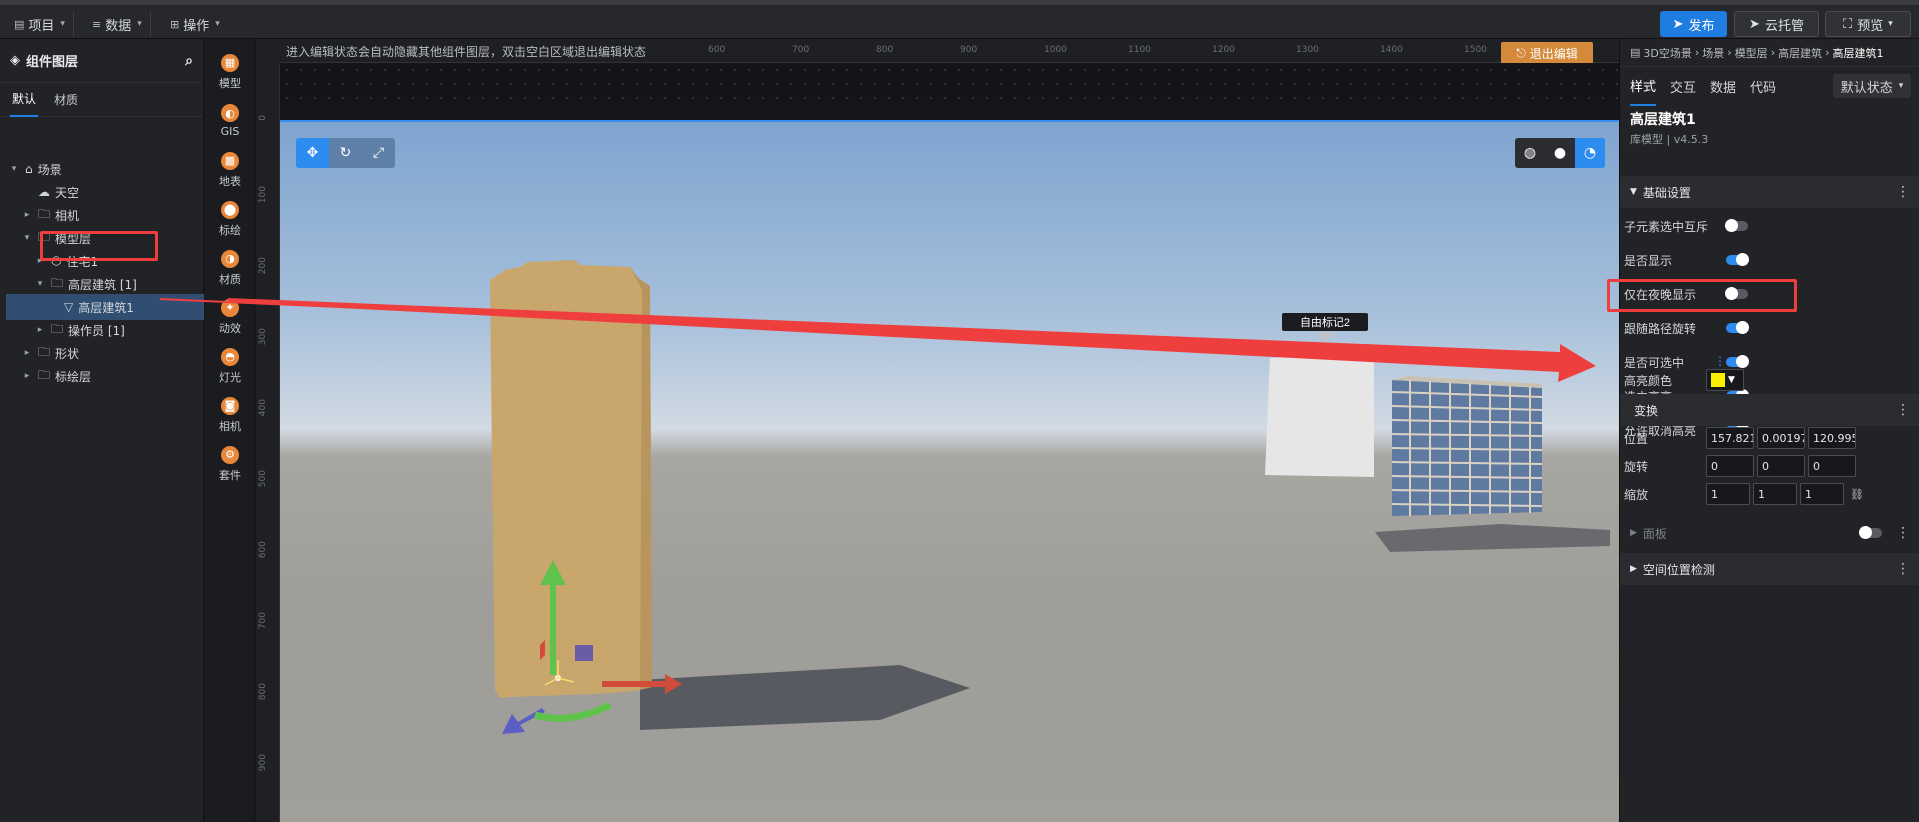 Image resolution: width=1919 pixels, height=822 pixels. What do you see at coordinates (230, 72) in the screenshot?
I see `category-model: ▦ 模型` at bounding box center [230, 72].